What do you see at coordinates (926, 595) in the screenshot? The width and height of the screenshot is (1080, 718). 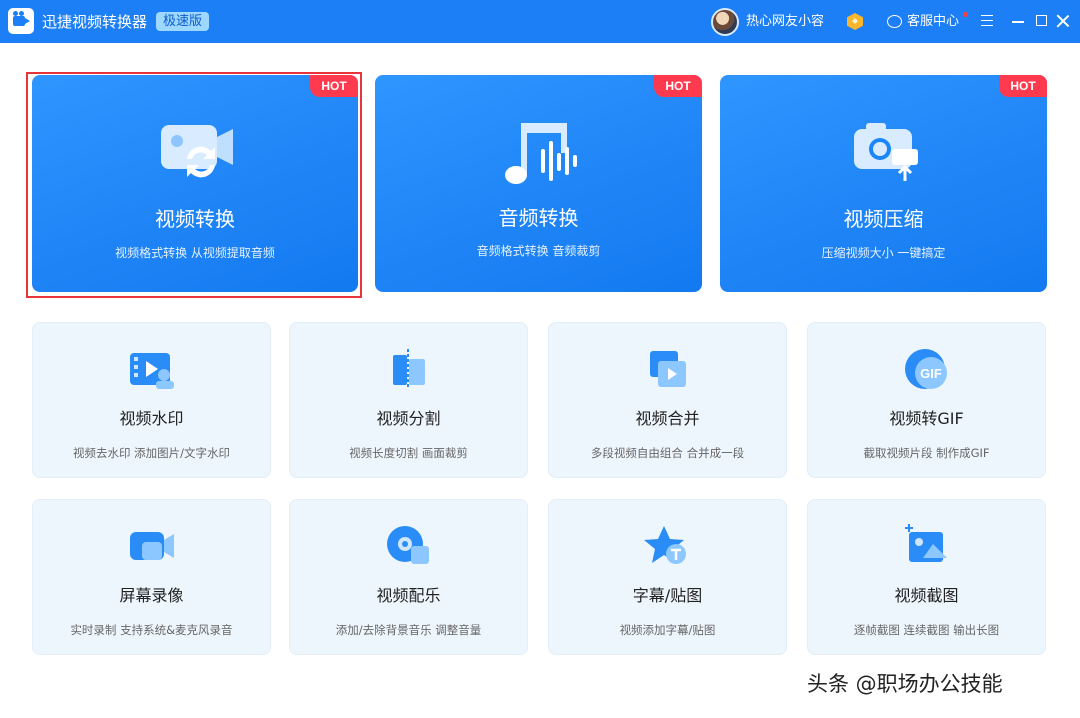 I see `tool-title: 视频截图` at bounding box center [926, 595].